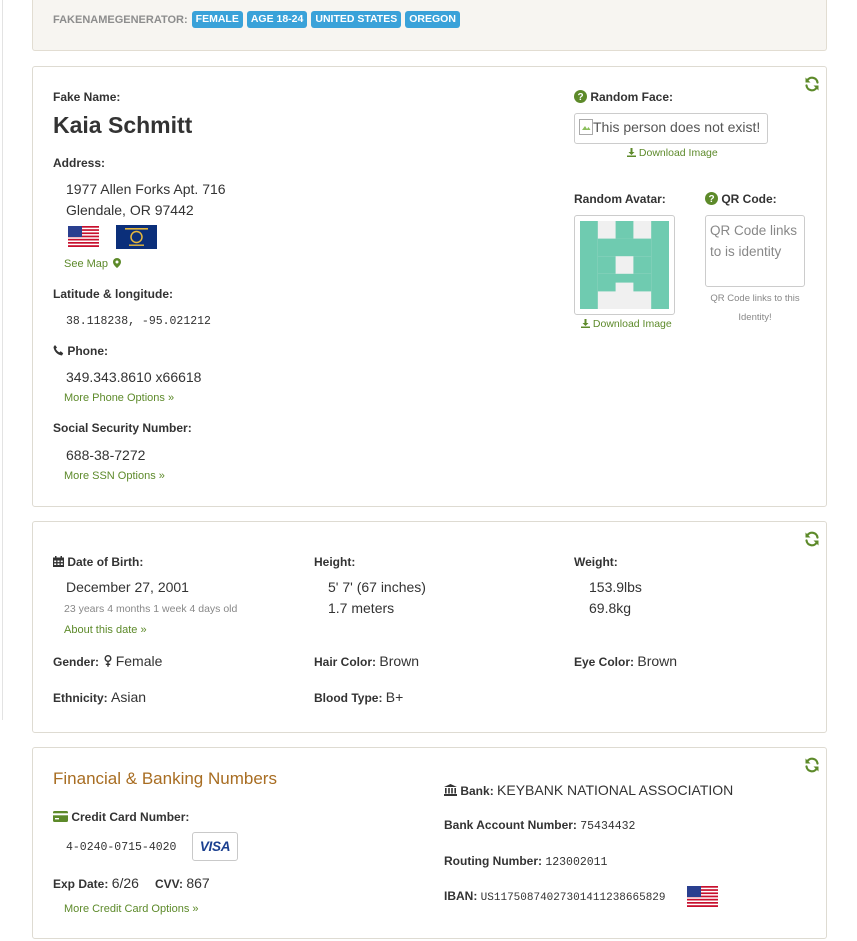 The image size is (857, 941). I want to click on more-ssn-link: More SSN Options », so click(114, 476).